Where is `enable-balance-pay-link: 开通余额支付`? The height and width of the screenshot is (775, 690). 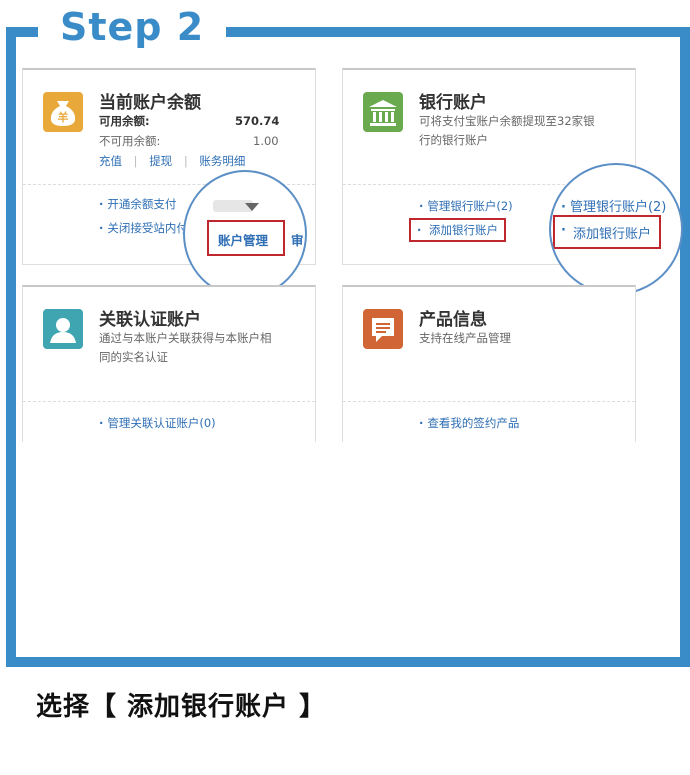
enable-balance-pay-link: 开通余额支付 is located at coordinates (137, 204).